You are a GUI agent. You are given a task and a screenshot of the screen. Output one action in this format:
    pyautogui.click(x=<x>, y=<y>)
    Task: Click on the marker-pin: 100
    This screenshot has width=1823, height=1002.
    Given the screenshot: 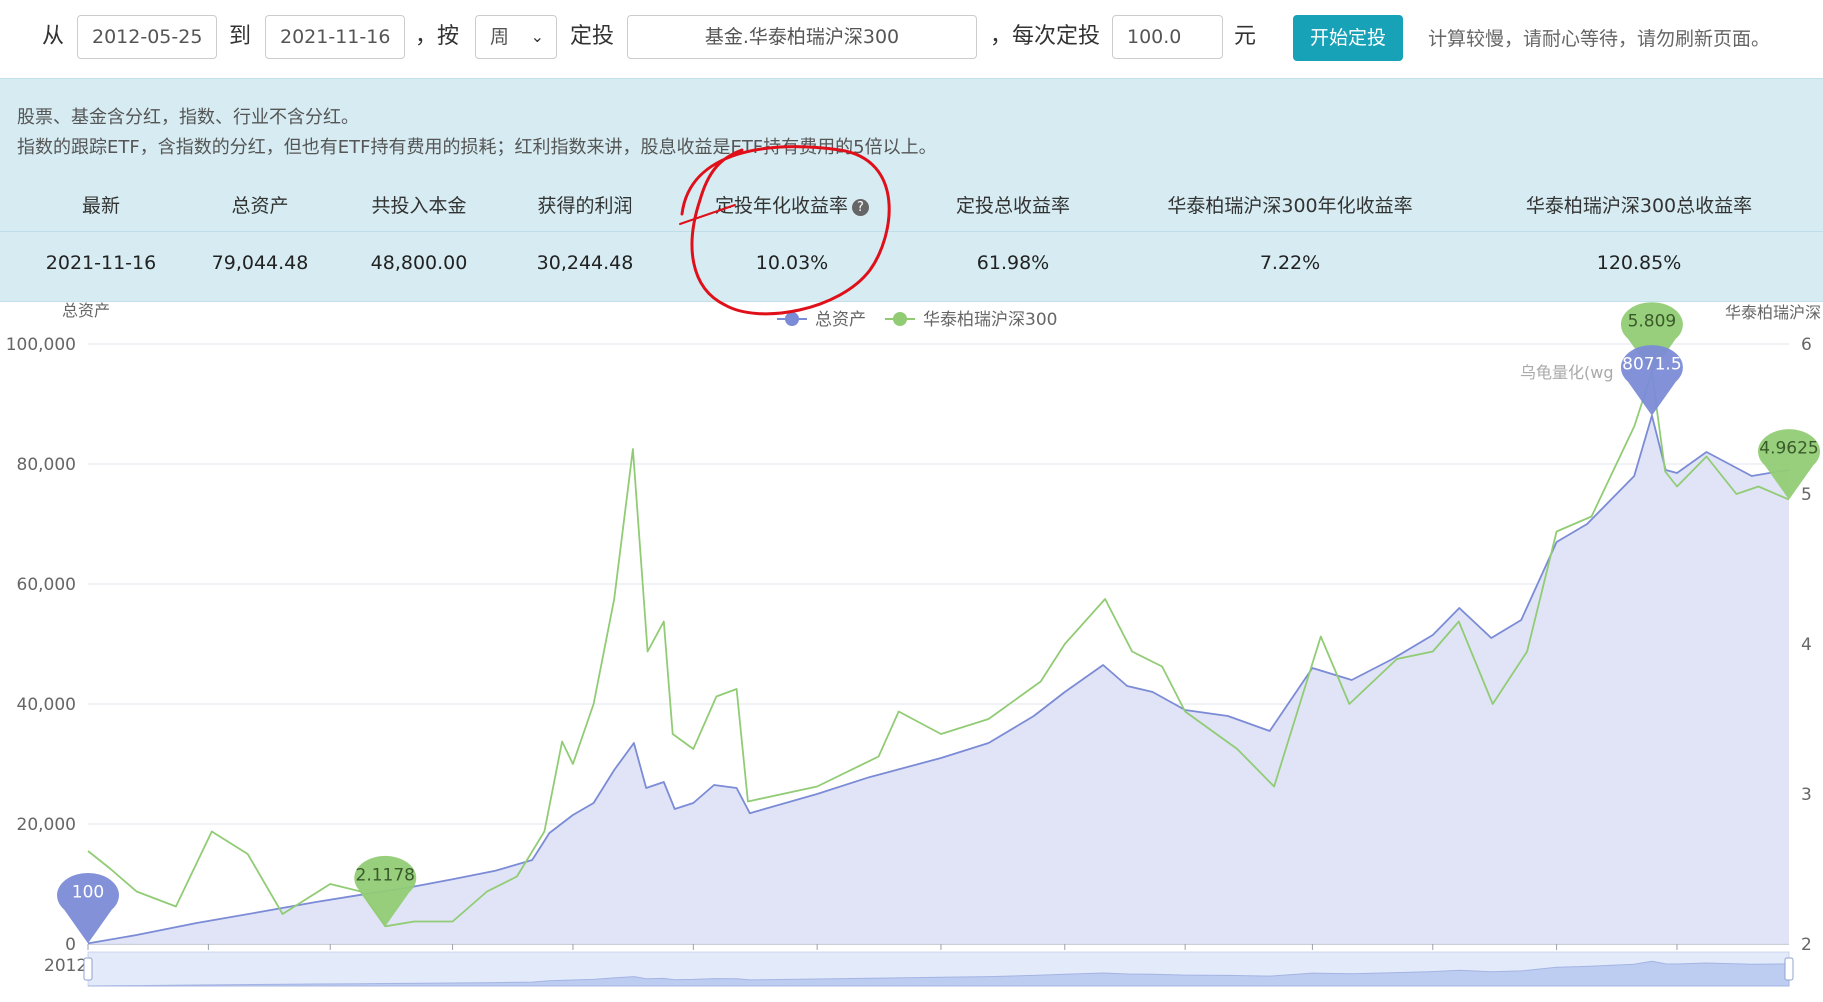 What is the action you would take?
    pyautogui.click(x=88, y=908)
    